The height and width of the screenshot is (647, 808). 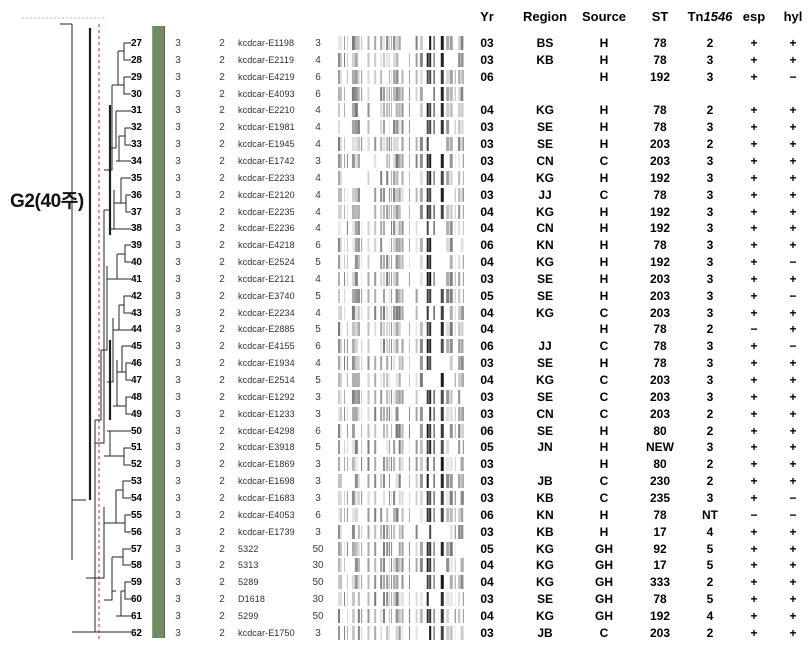 What do you see at coordinates (660, 481) in the screenshot?
I see `cell-st: 230` at bounding box center [660, 481].